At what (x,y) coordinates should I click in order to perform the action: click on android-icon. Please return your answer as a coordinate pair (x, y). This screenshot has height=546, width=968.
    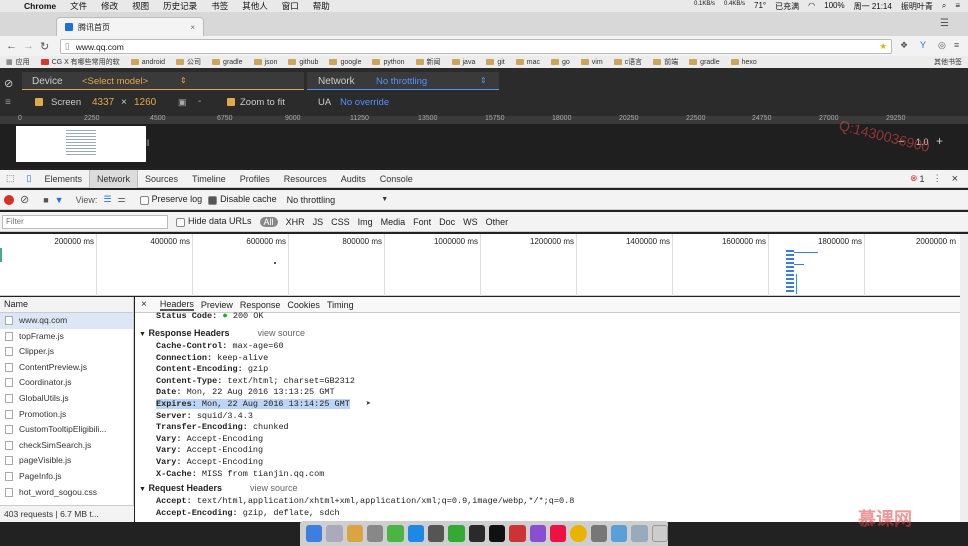
    Looking at the image, I should click on (456, 533).